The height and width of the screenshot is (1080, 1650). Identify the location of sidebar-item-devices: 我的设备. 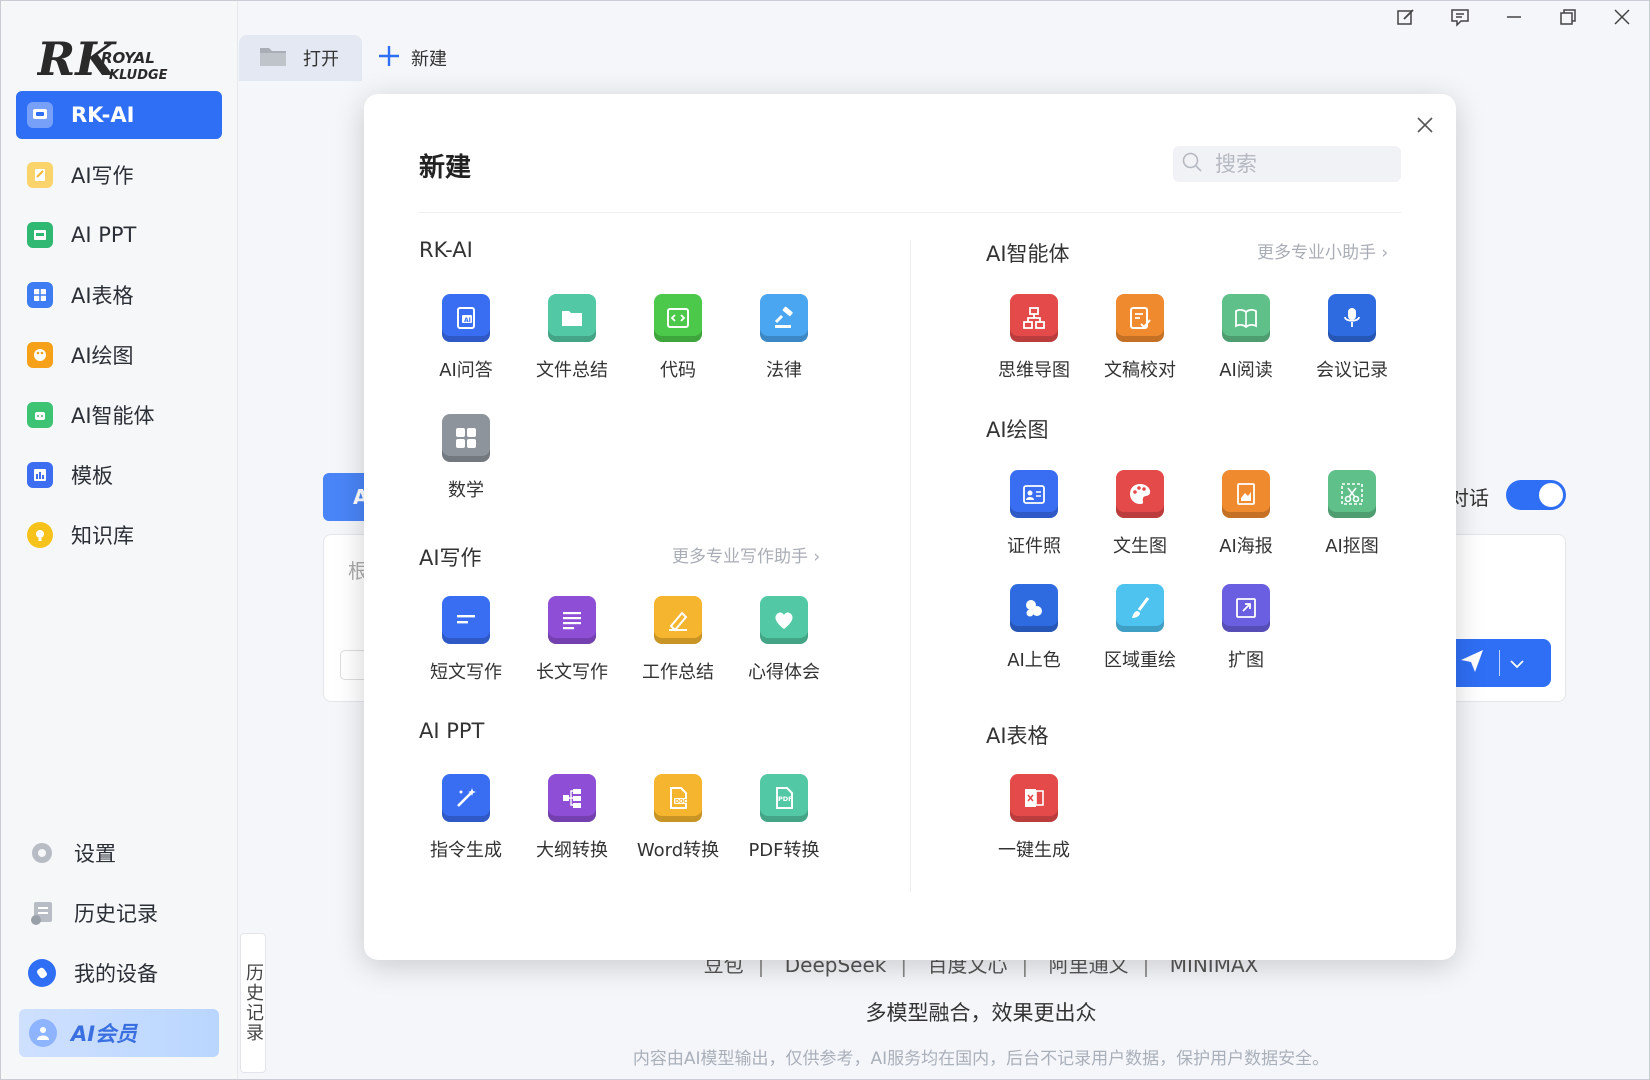
(119, 973).